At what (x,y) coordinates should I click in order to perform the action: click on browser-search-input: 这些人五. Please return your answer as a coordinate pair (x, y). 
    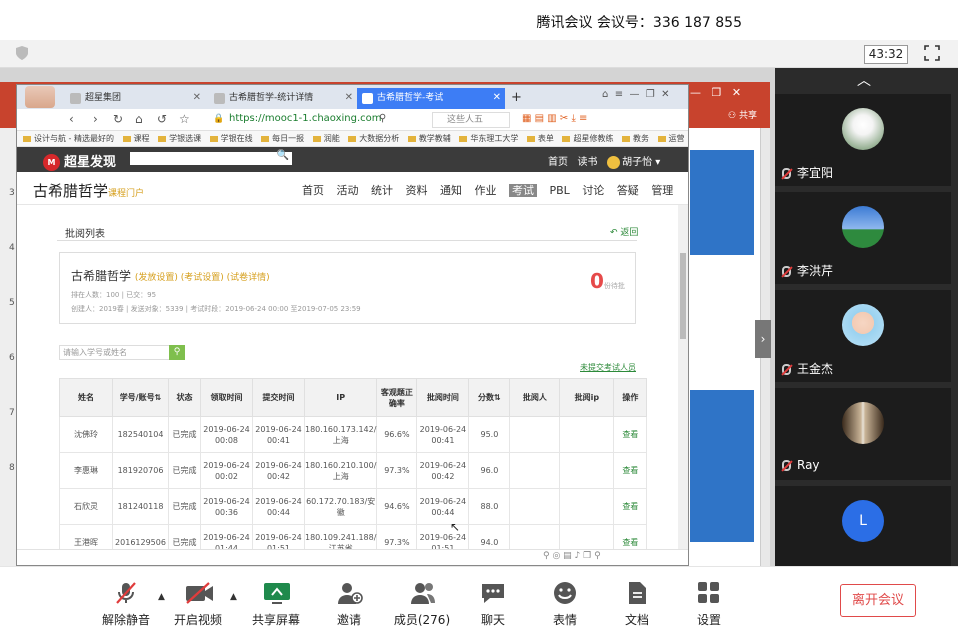
    Looking at the image, I should click on (471, 120).